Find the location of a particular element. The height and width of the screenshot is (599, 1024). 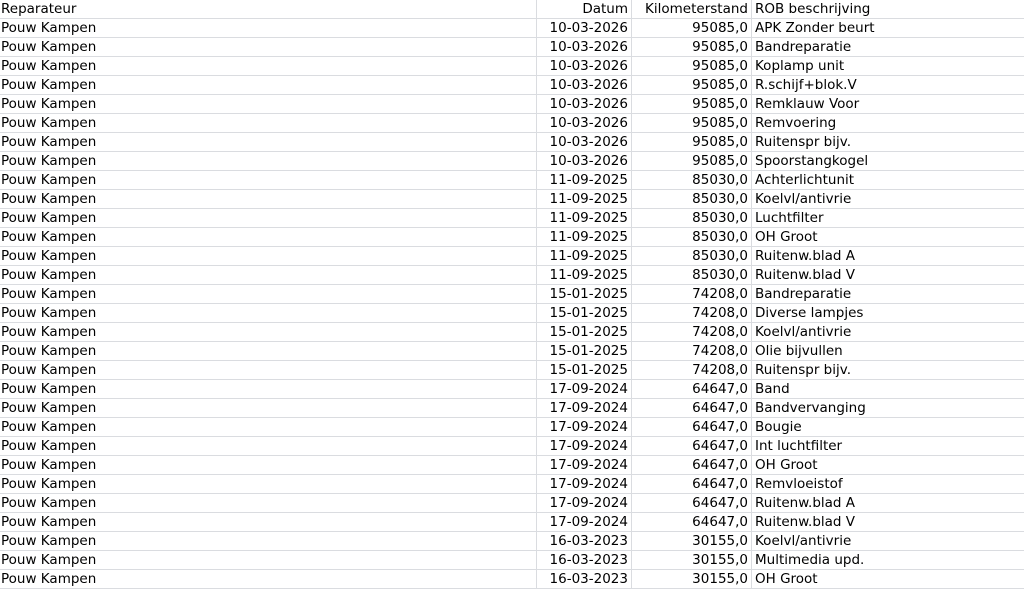

cell-rob-beschrijving: Diverse lampjes is located at coordinates (888, 313).